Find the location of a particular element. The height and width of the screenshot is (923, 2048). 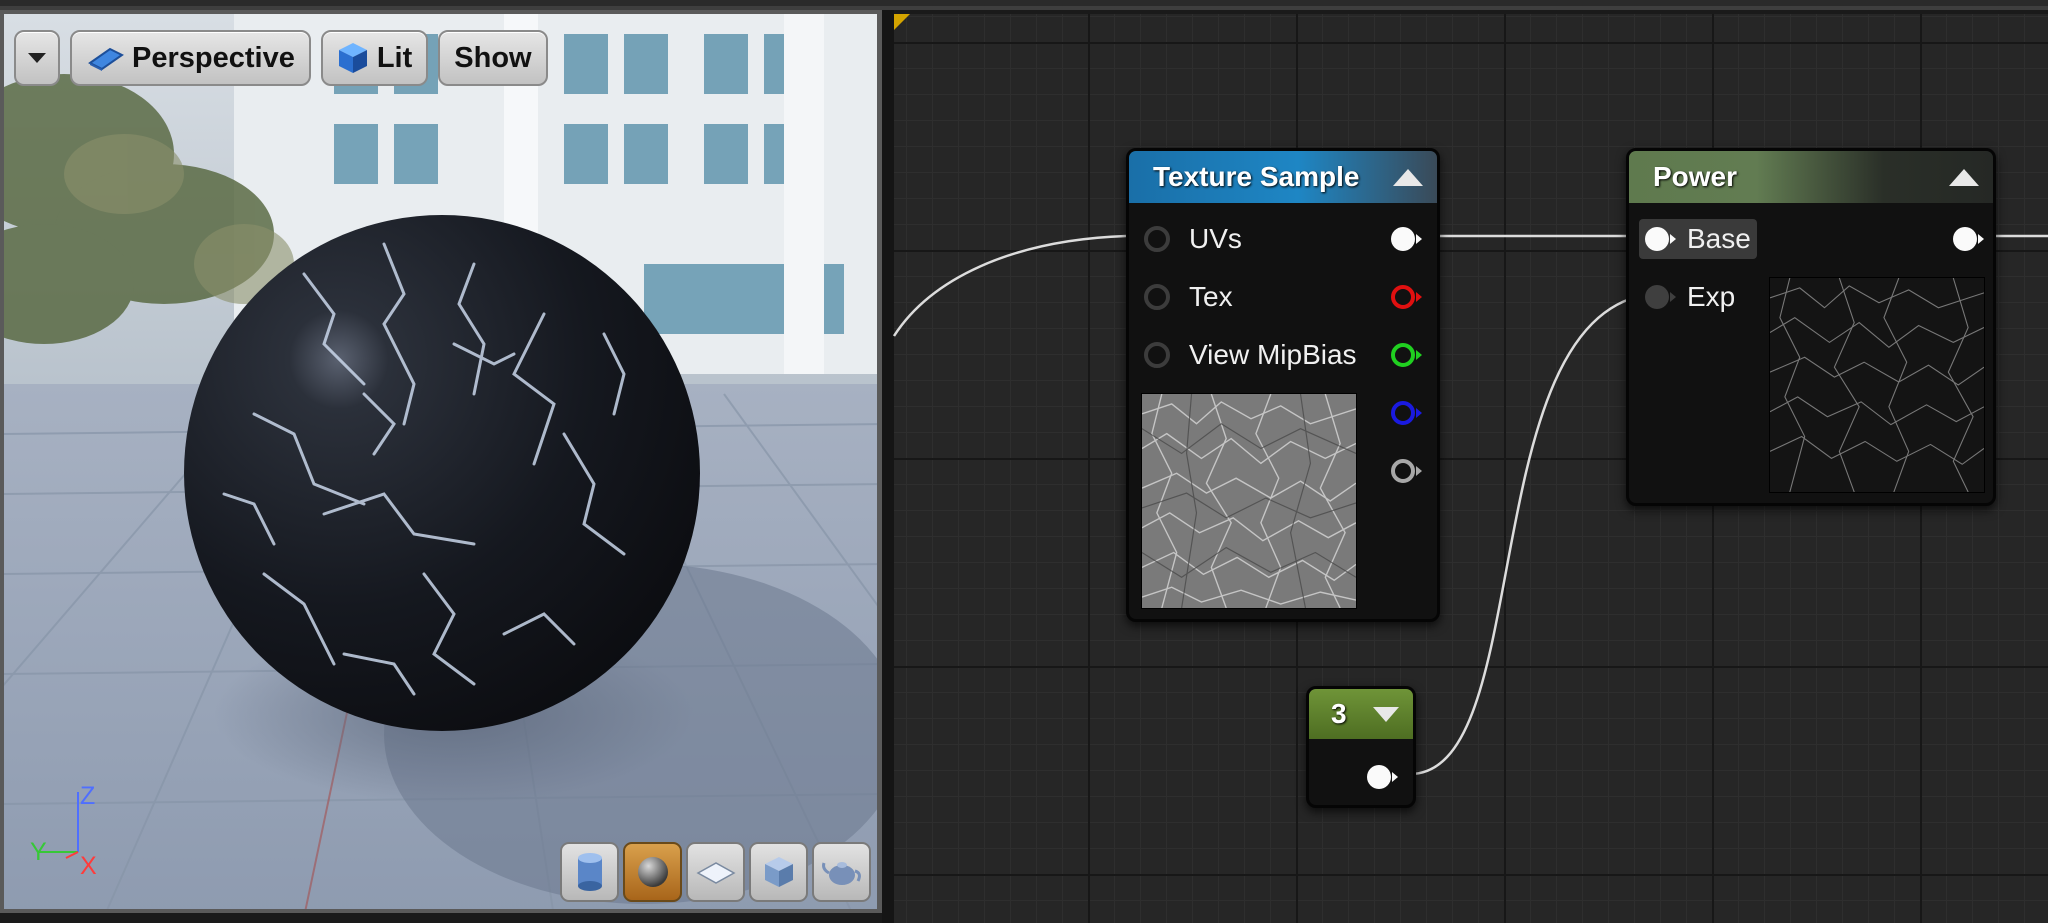

axis-gizmo: Z Y X is located at coordinates (63, 827).